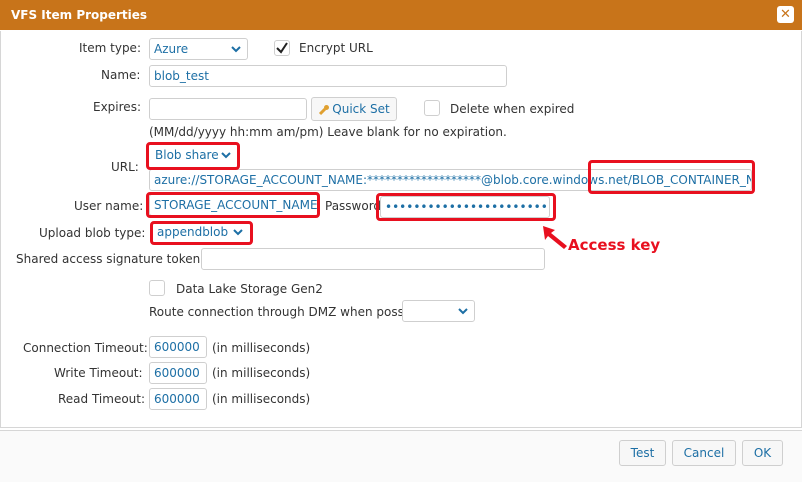  Describe the element at coordinates (642, 453) in the screenshot. I see `test-button: Test` at that location.